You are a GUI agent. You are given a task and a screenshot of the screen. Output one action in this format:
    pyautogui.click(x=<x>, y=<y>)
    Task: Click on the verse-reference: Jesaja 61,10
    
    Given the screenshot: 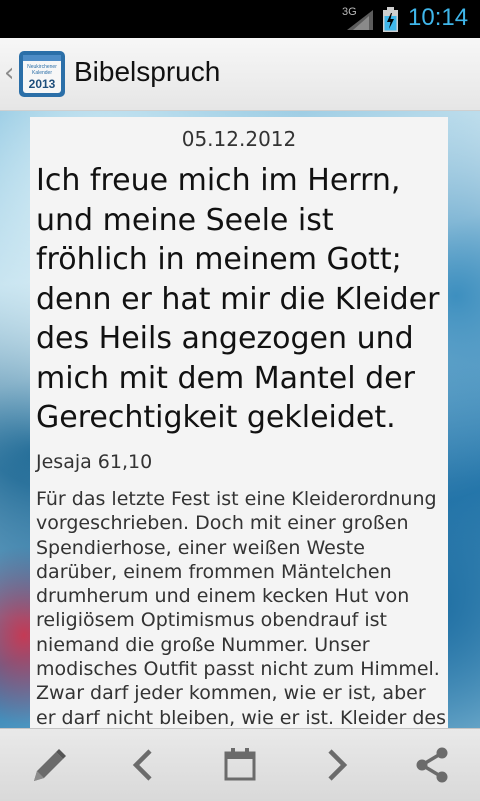 What is the action you would take?
    pyautogui.click(x=94, y=462)
    